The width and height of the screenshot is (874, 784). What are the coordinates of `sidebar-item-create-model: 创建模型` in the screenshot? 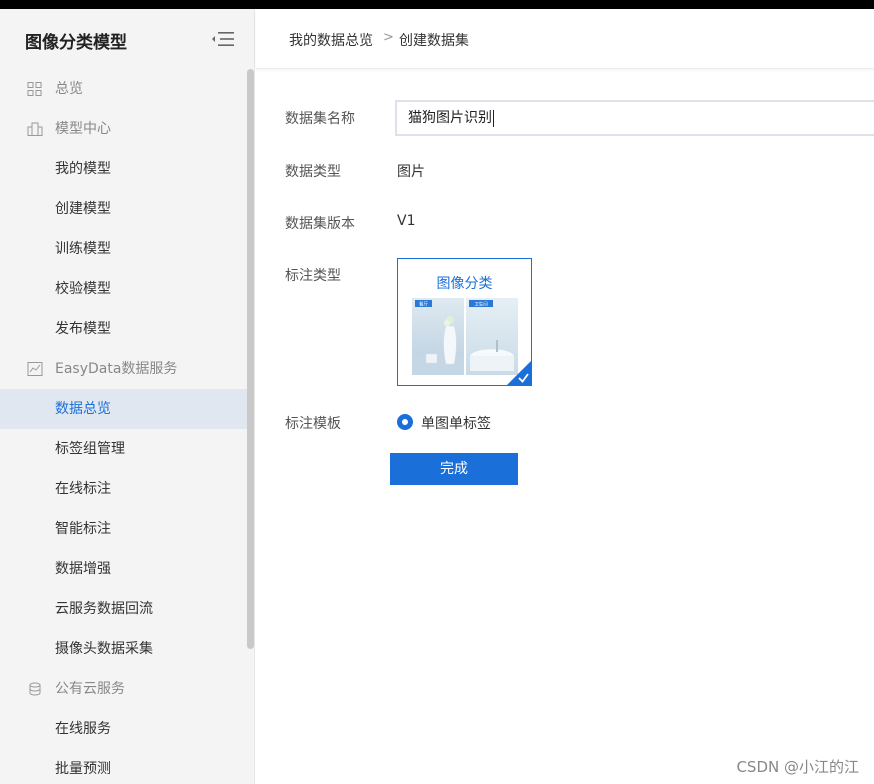 It's located at (124, 209).